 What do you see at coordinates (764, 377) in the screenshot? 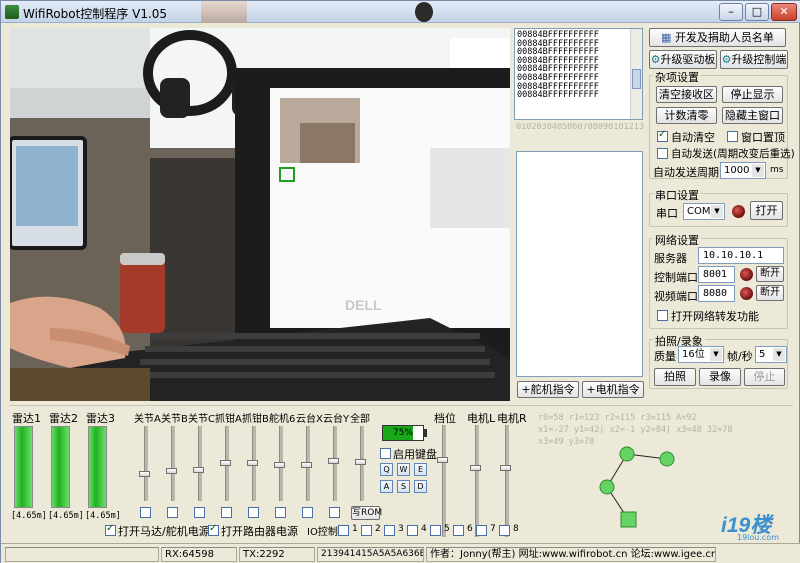
I see `stop-record-button: 停止` at bounding box center [764, 377].